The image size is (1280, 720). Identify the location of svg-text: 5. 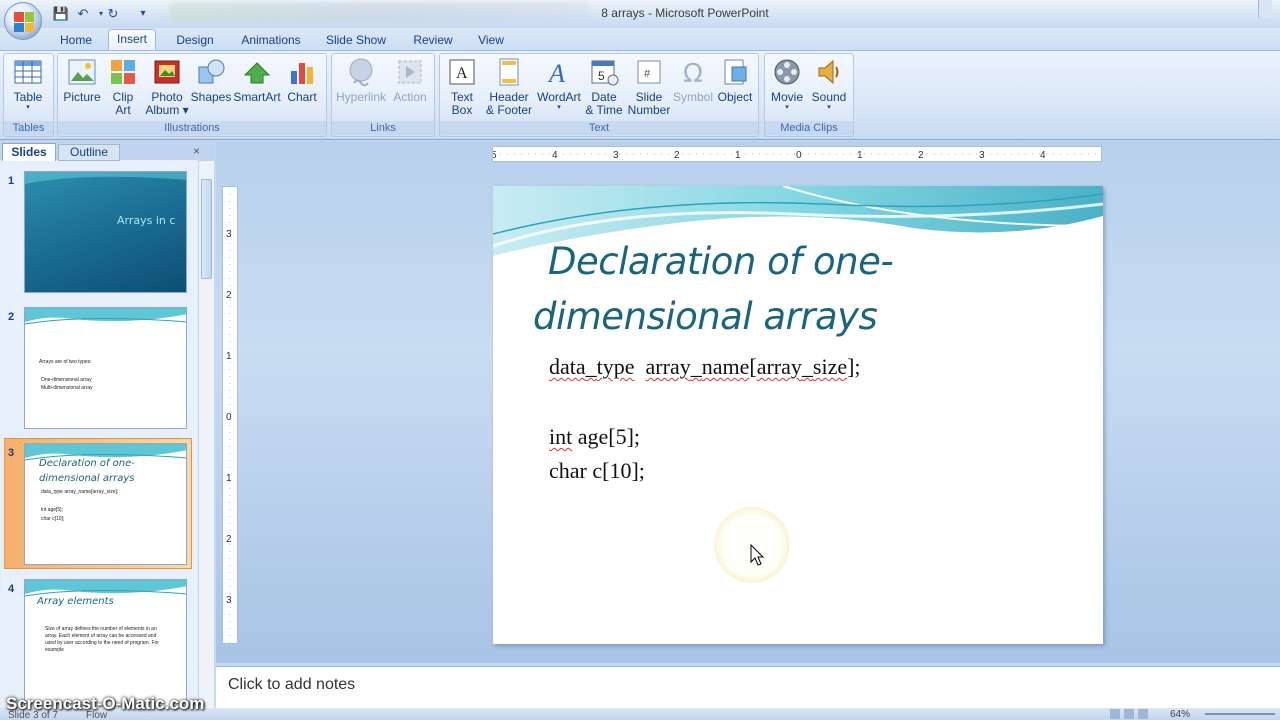
(601, 76).